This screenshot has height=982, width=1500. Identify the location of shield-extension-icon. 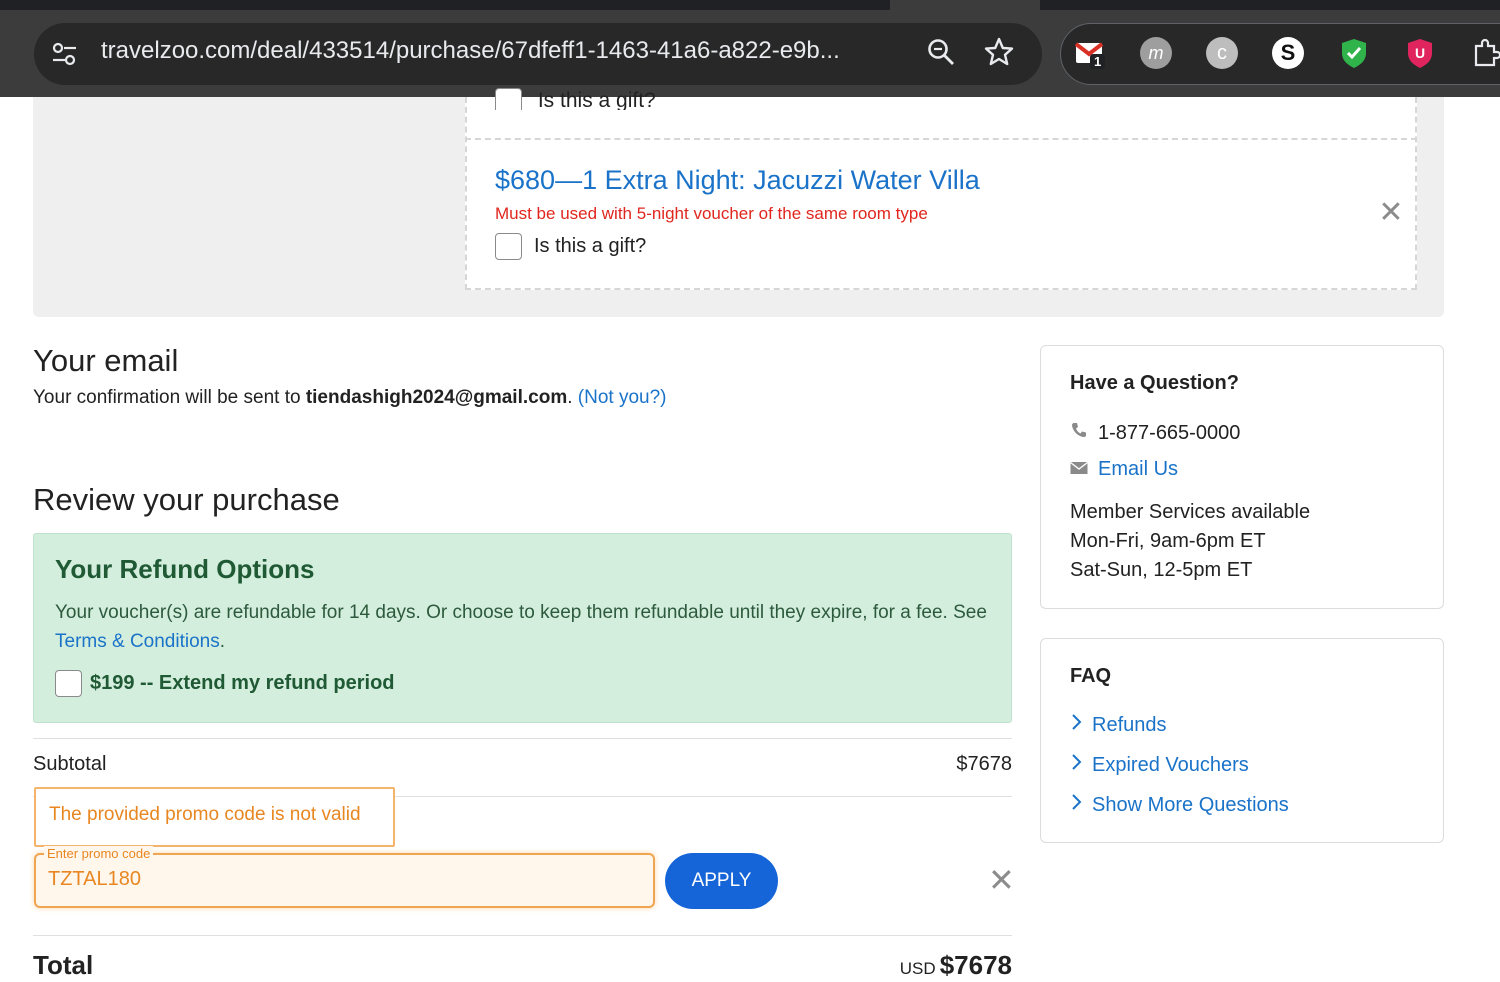
(1354, 53).